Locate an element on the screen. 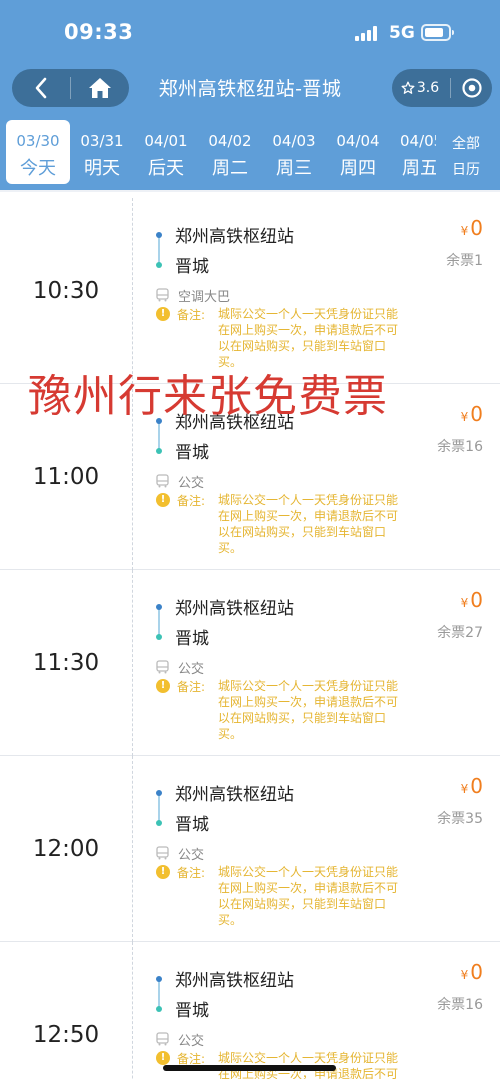  home-button is located at coordinates (100, 88).